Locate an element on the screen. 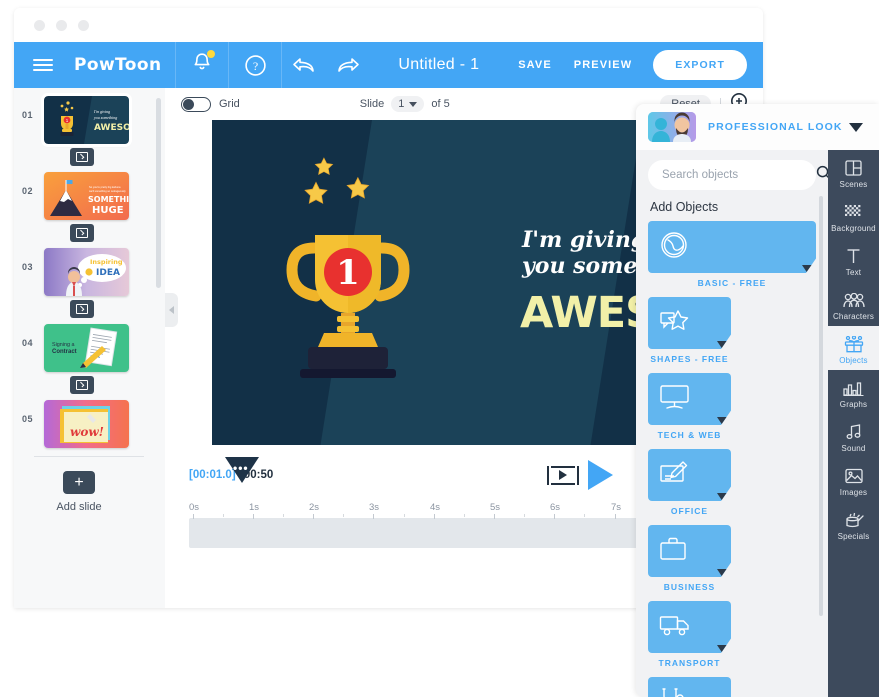  sidebar-item-scenes: Scenes is located at coordinates (853, 172).